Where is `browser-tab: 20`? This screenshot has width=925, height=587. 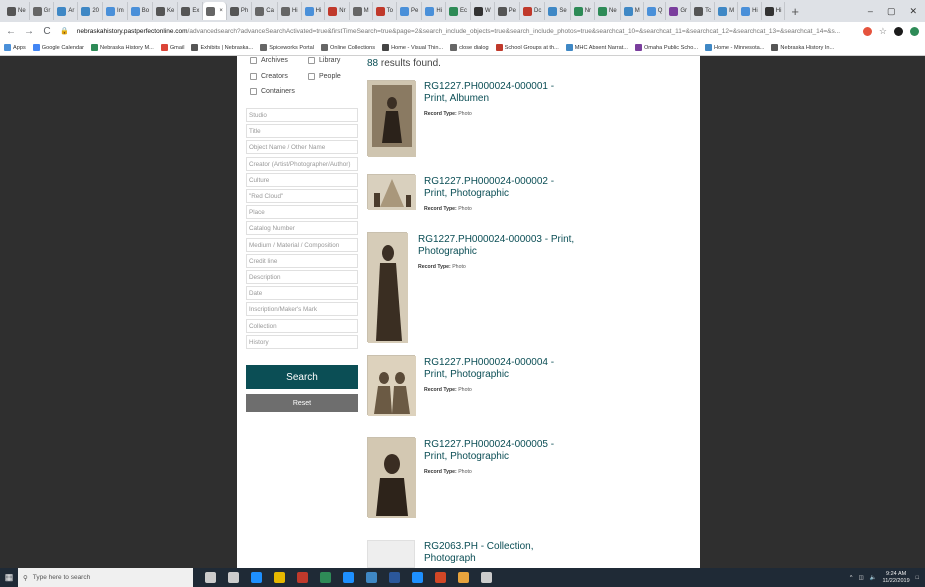
browser-tab: 20 is located at coordinates (91, 11).